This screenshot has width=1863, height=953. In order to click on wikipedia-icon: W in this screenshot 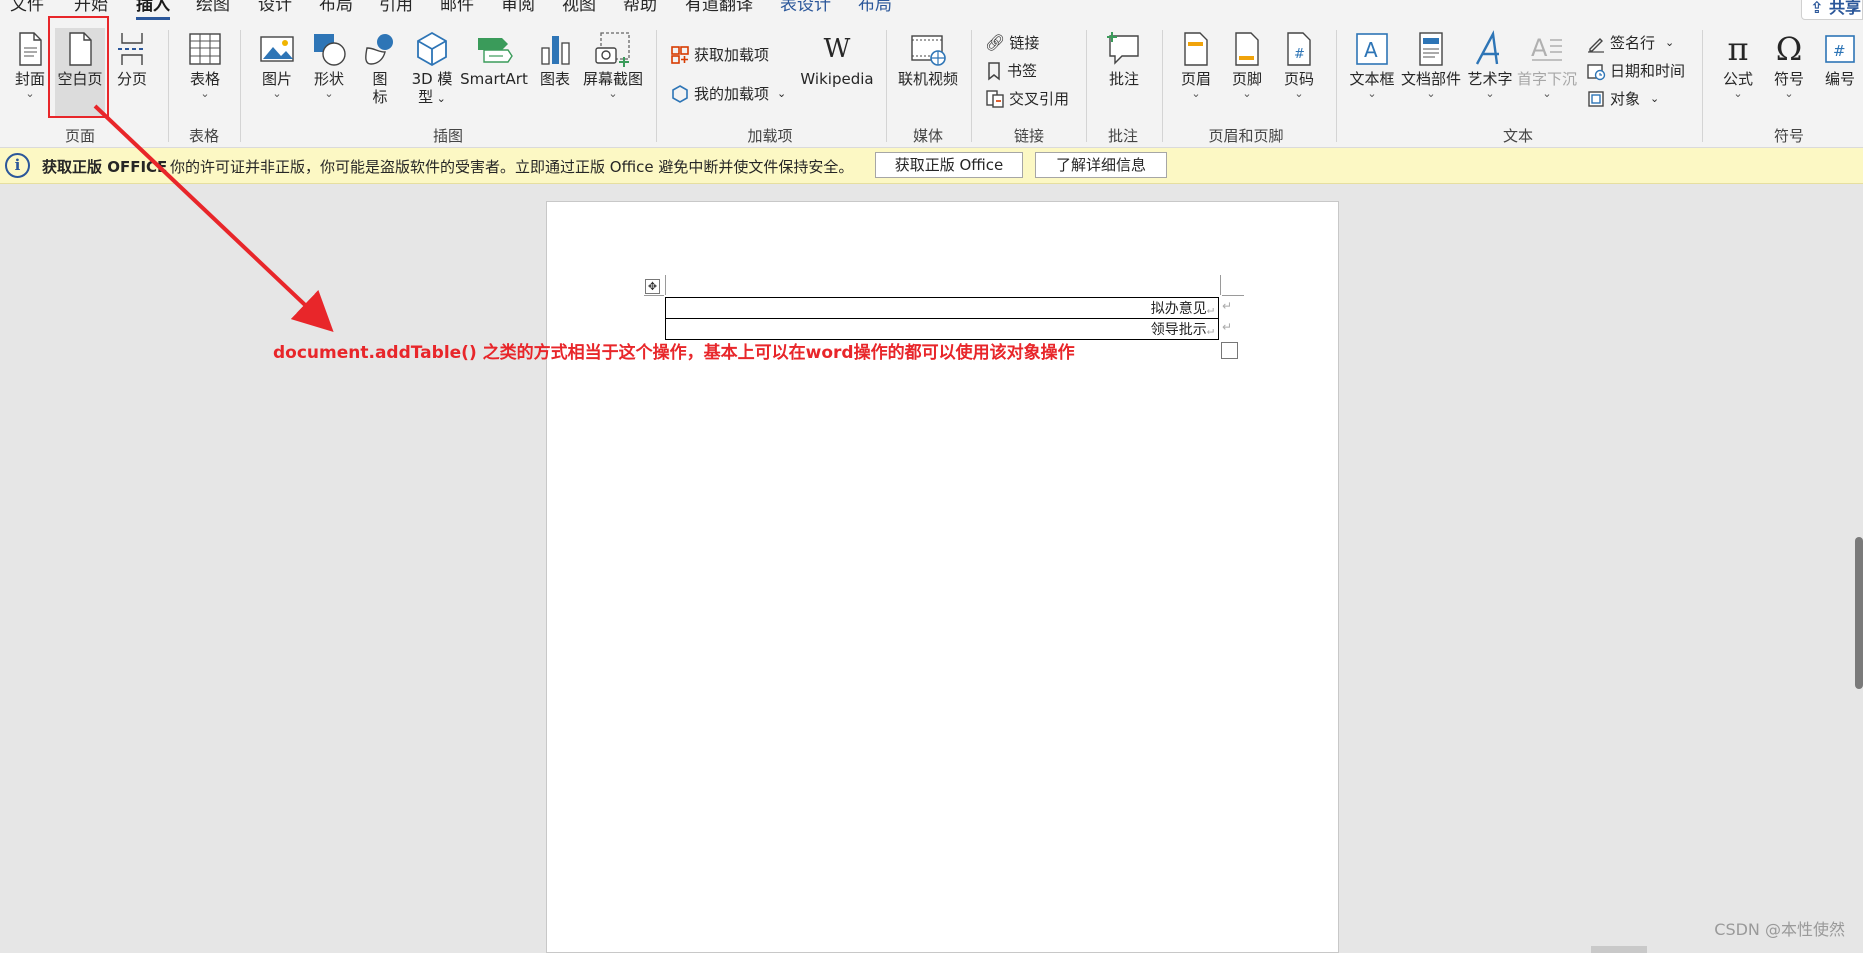, I will do `click(837, 49)`.